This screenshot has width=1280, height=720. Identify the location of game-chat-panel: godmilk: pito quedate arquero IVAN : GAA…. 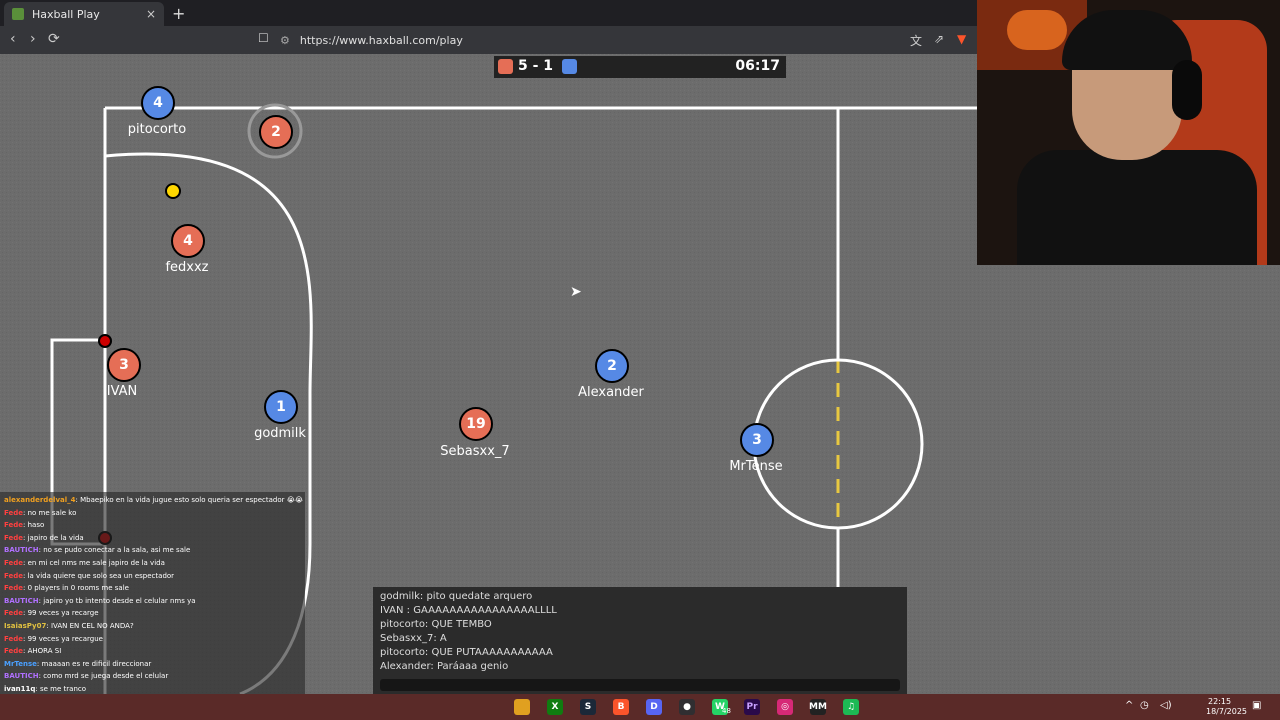
(640, 640).